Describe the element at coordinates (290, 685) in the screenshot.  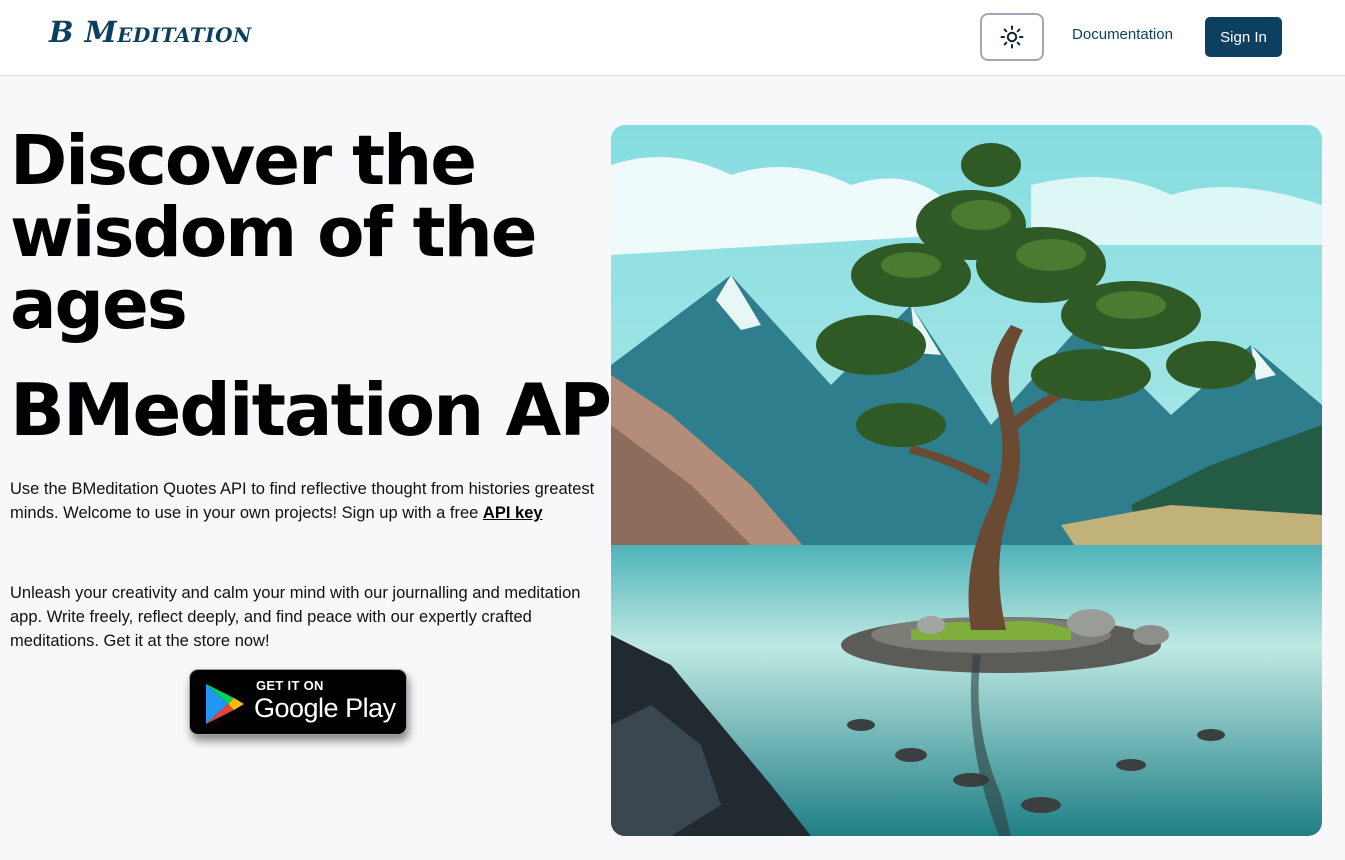
I see `store-badge-top-text: GET IT ON` at that location.